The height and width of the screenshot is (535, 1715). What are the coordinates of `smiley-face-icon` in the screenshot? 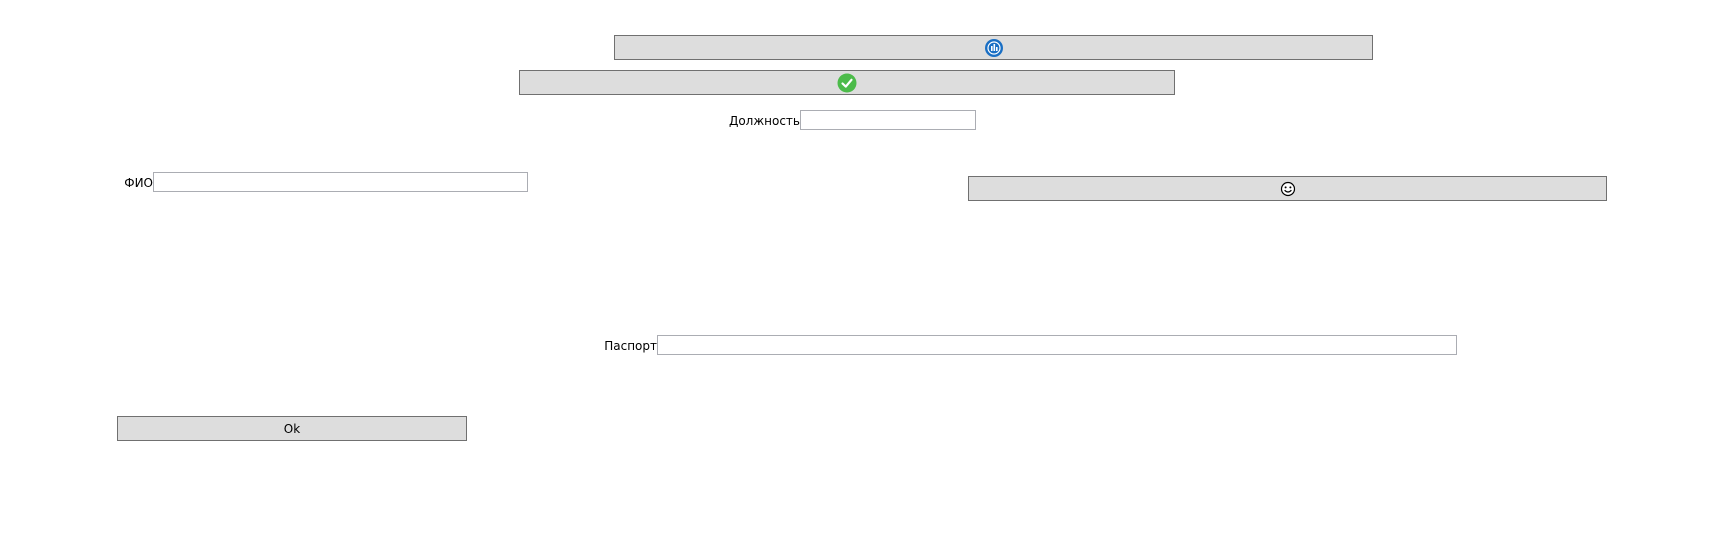 It's located at (1288, 189).